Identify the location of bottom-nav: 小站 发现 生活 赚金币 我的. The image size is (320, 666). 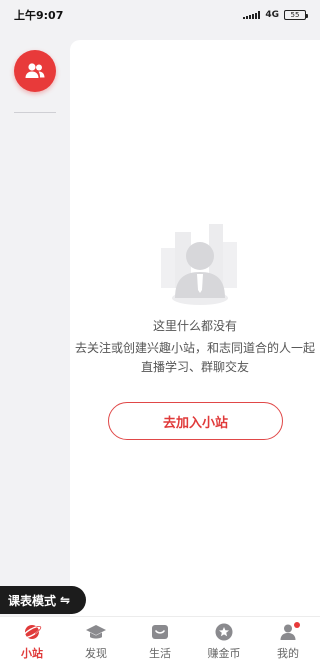
(160, 641).